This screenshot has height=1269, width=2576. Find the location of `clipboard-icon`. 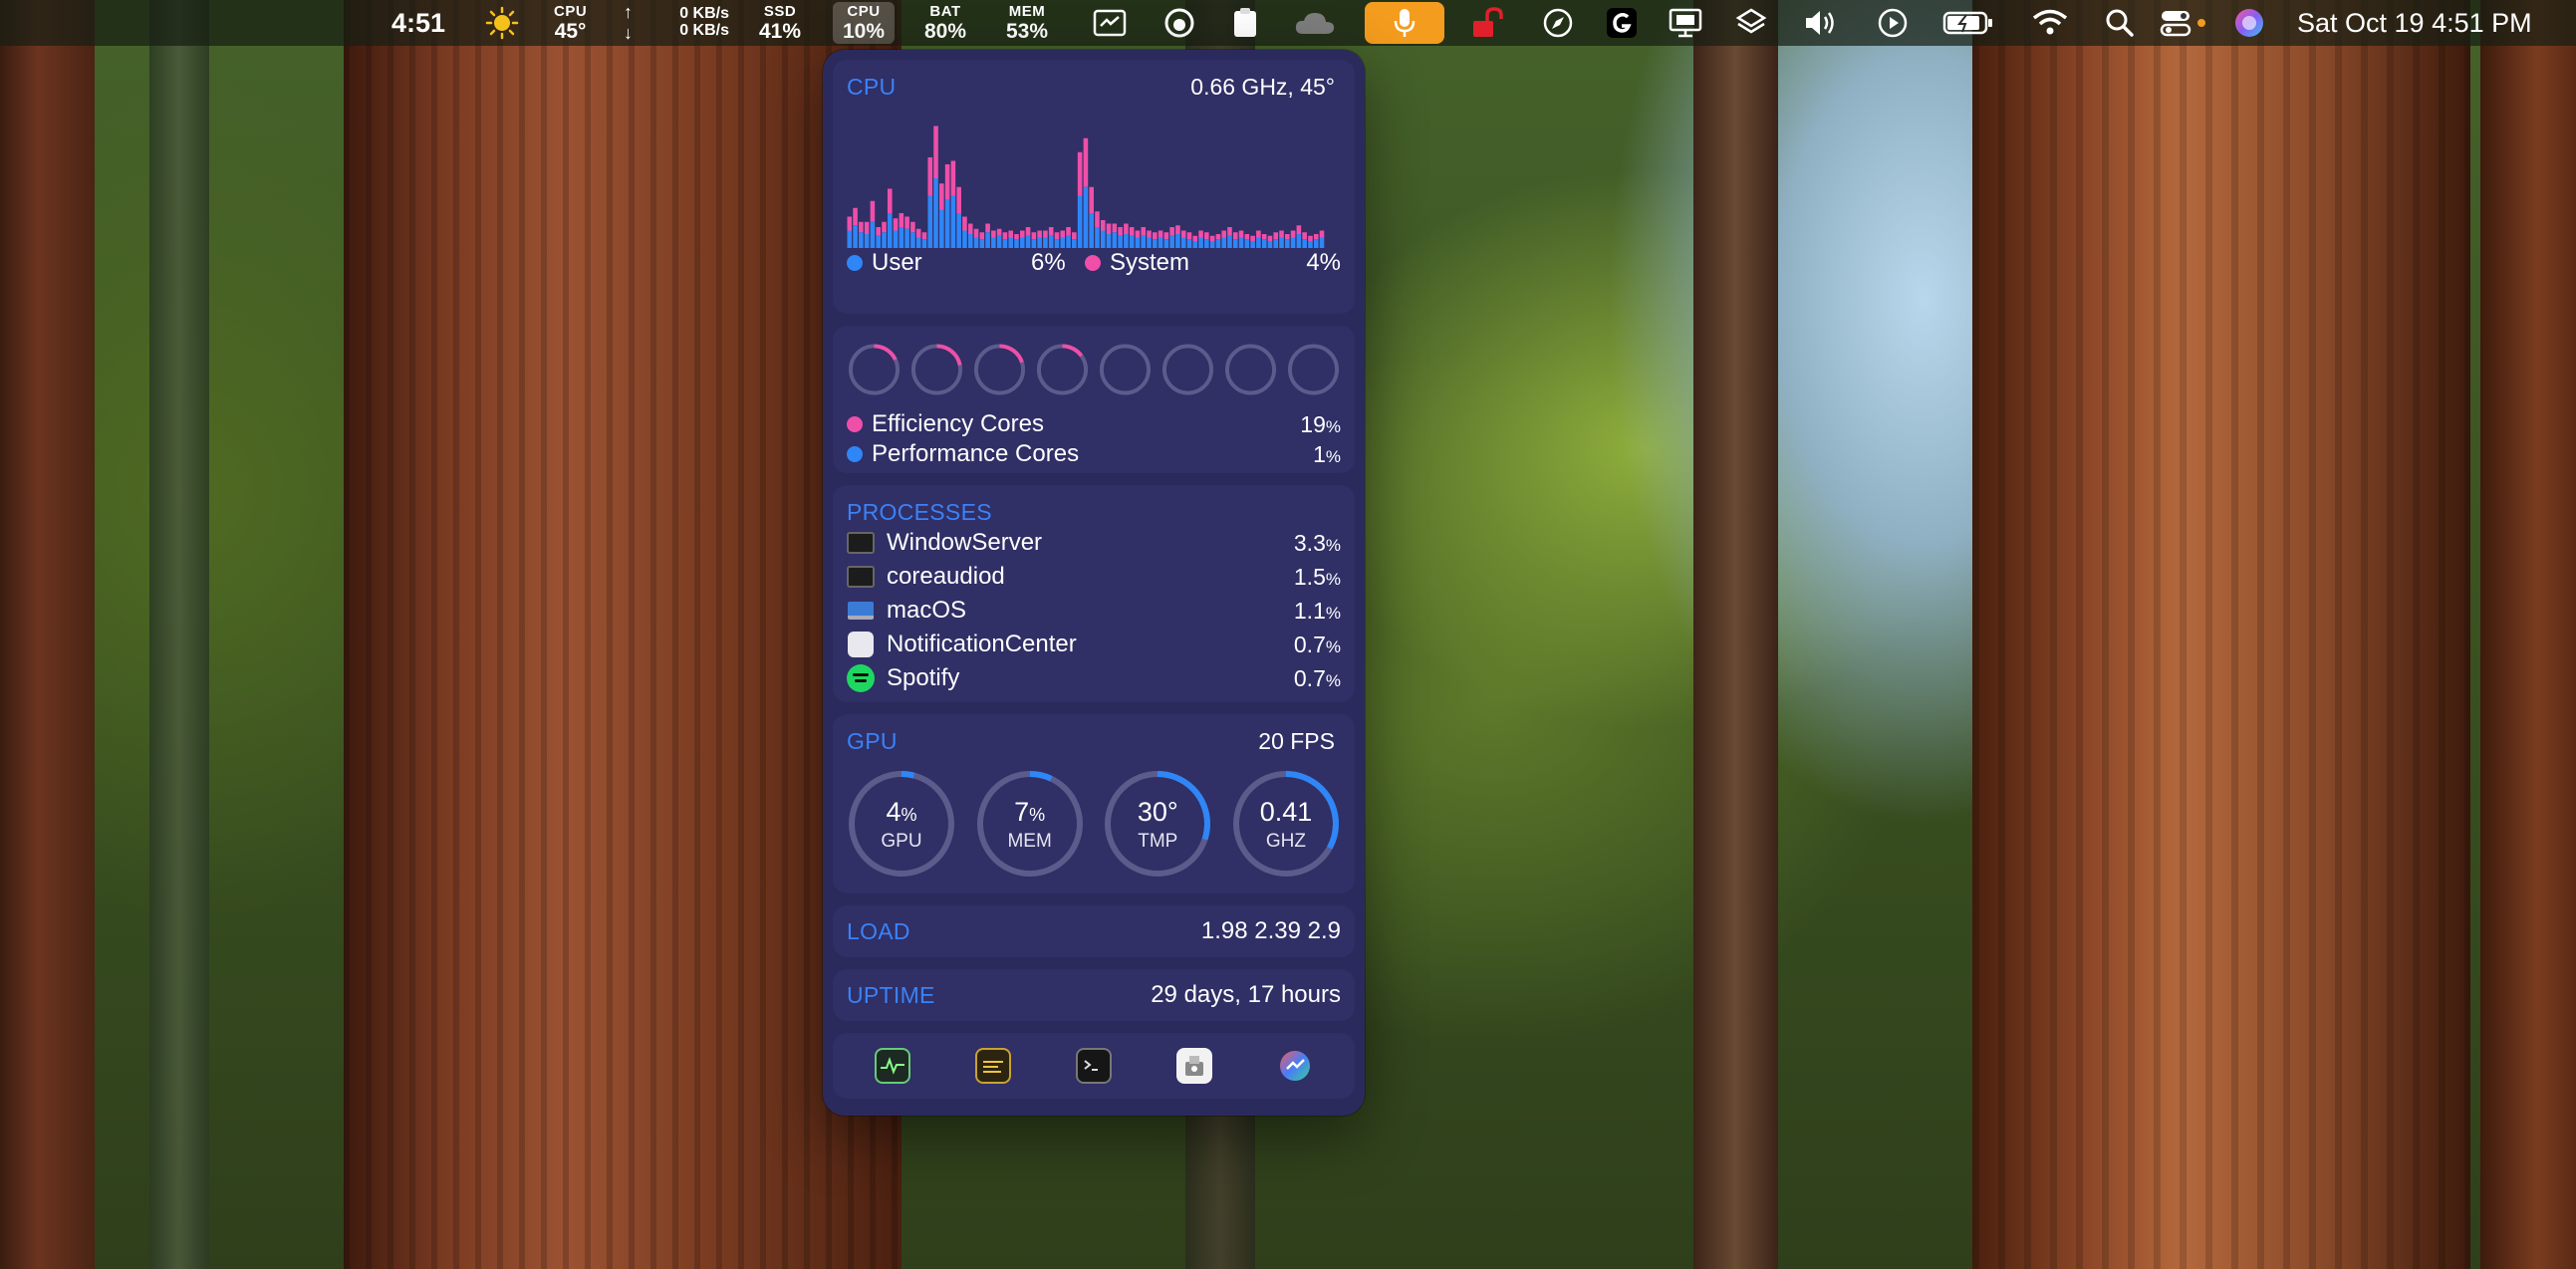

clipboard-icon is located at coordinates (1245, 23).